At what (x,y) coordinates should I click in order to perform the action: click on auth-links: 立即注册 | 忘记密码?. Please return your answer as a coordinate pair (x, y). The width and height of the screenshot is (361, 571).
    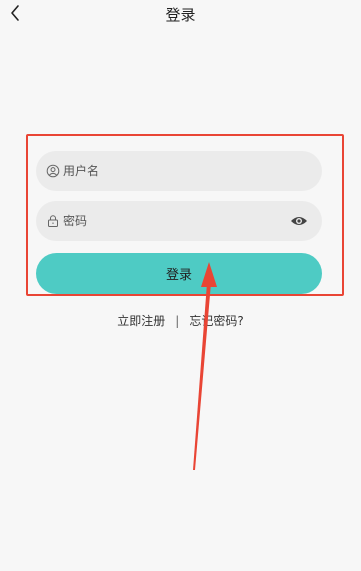
    Looking at the image, I should click on (180, 320).